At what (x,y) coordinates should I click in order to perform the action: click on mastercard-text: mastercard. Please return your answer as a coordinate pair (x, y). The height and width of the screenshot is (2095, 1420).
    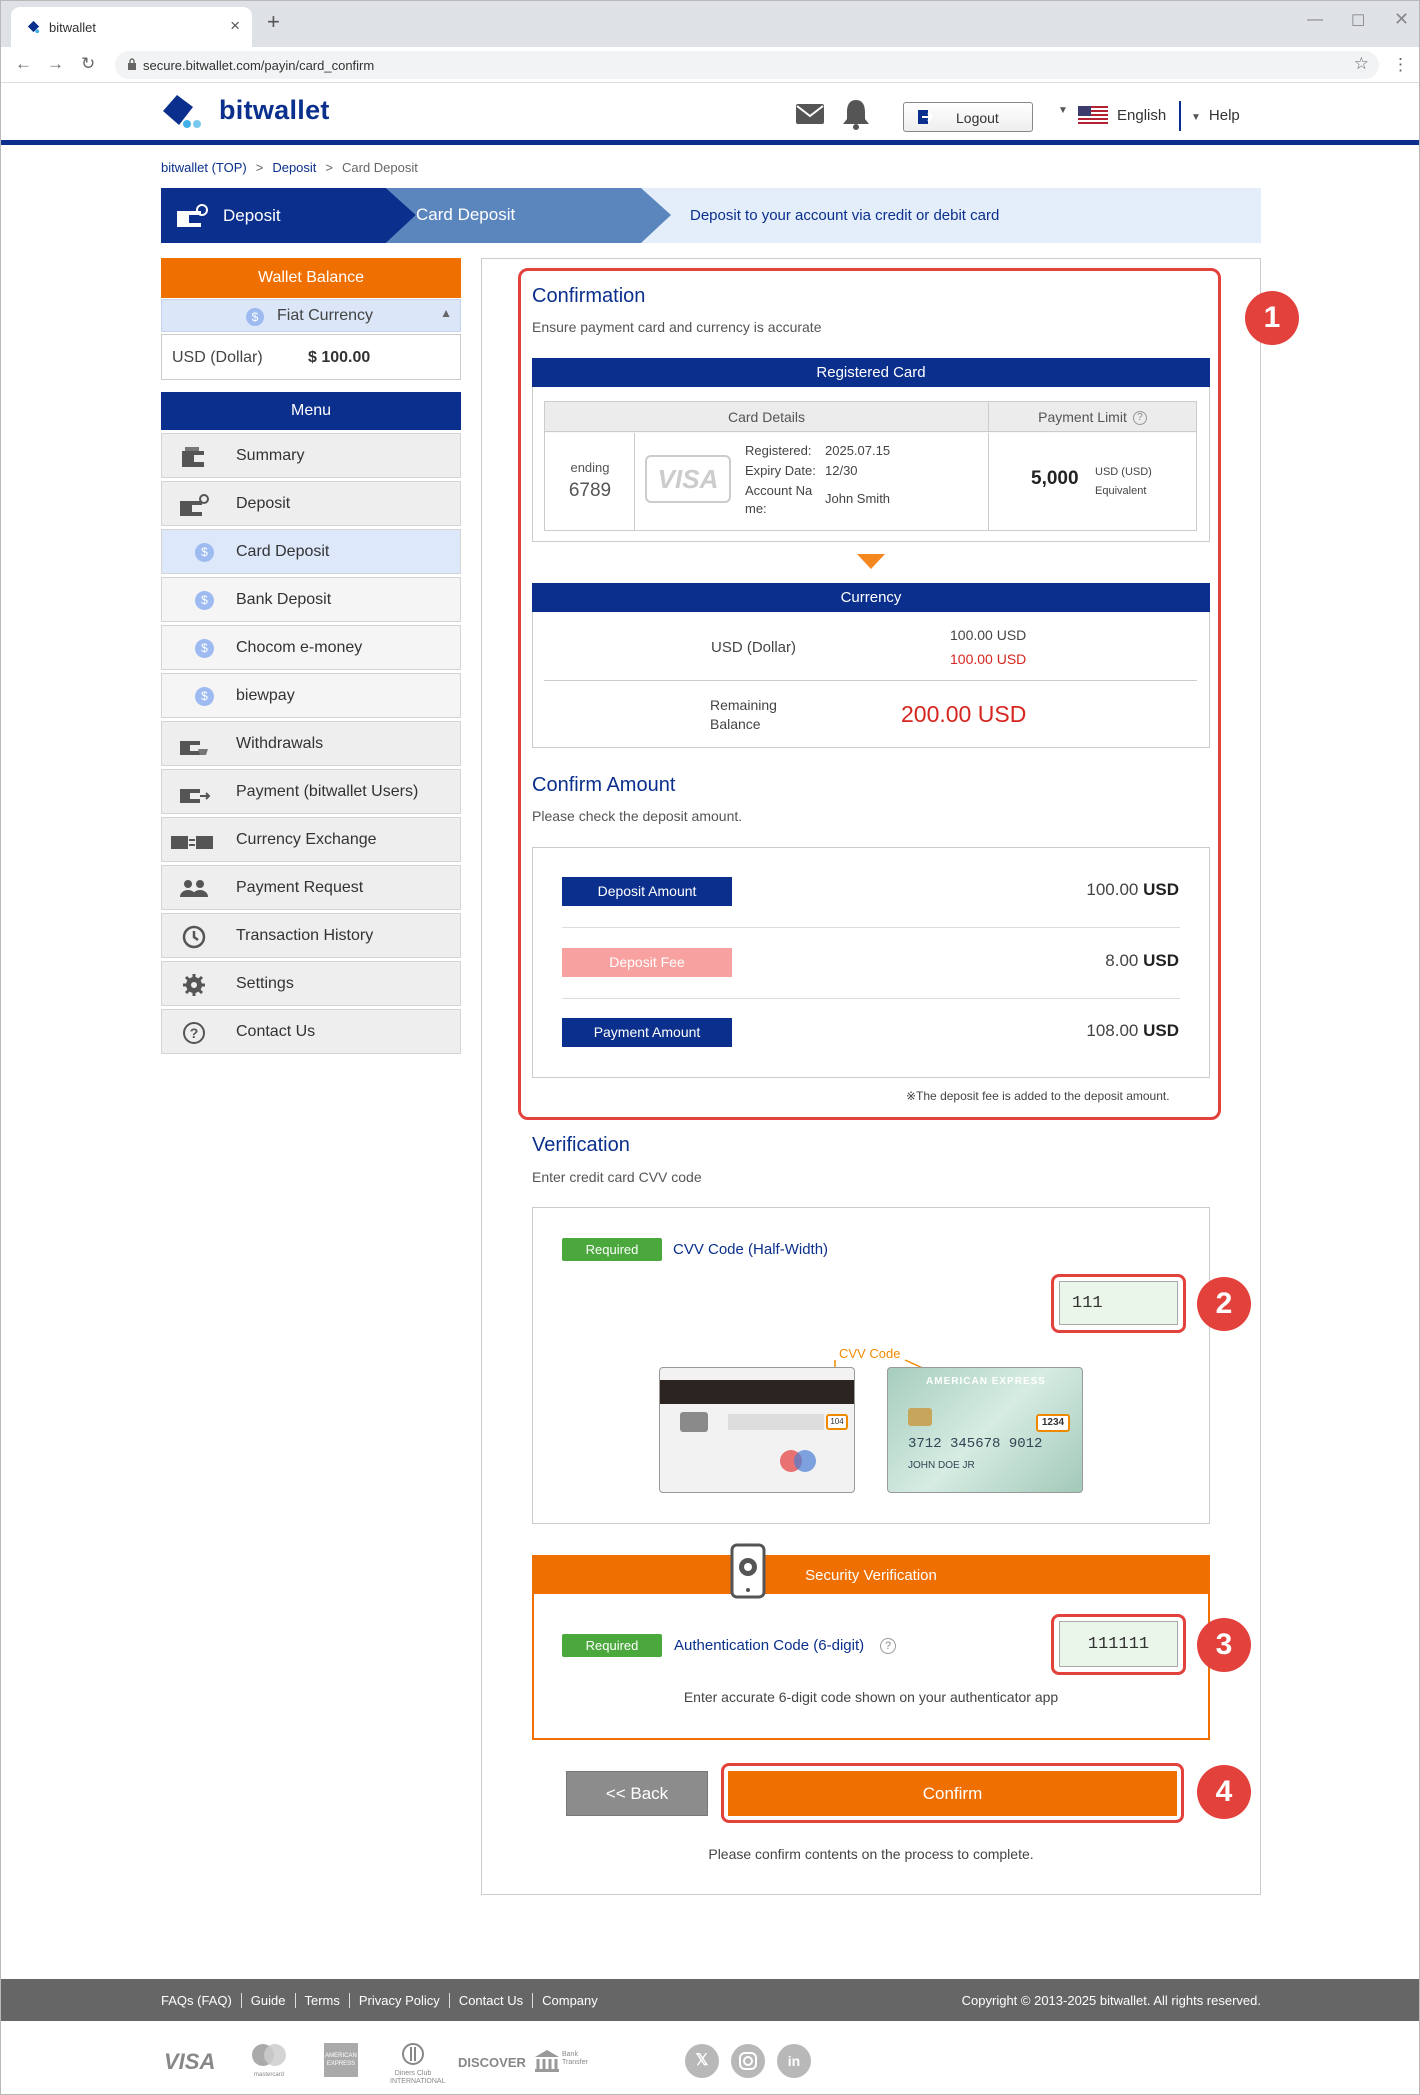
    Looking at the image, I should click on (268, 2075).